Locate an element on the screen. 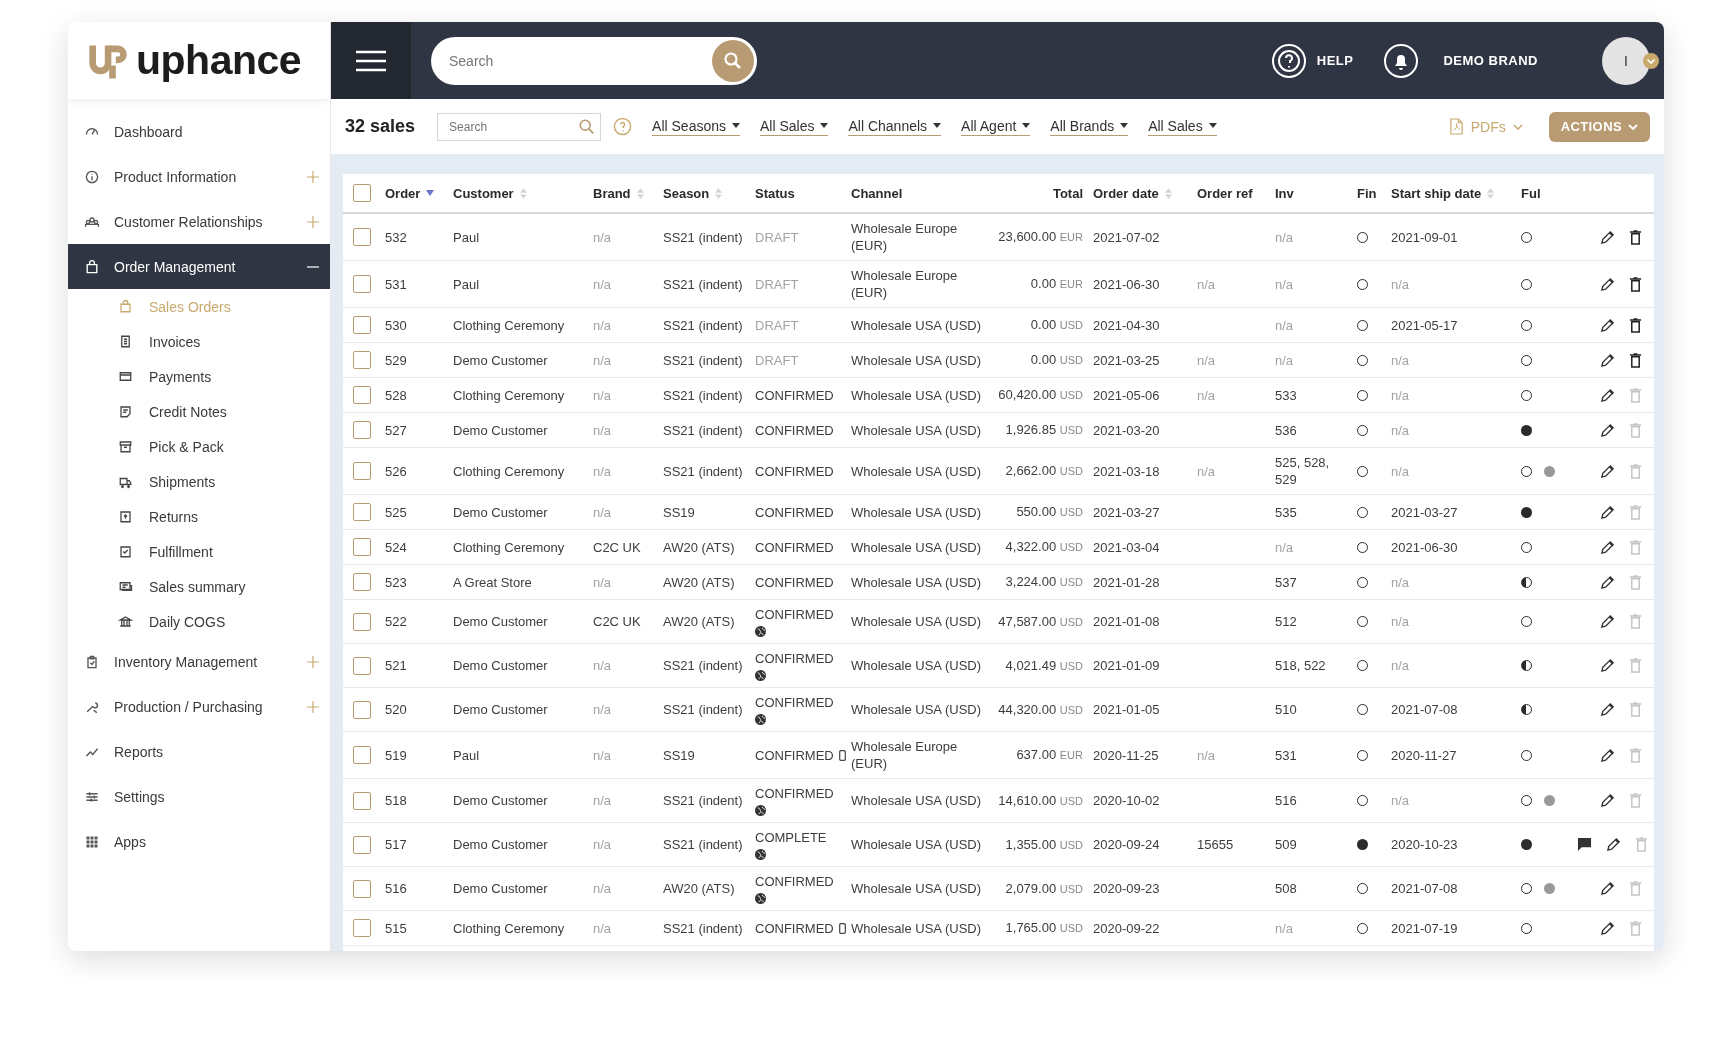  avatar: I is located at coordinates (1626, 60).